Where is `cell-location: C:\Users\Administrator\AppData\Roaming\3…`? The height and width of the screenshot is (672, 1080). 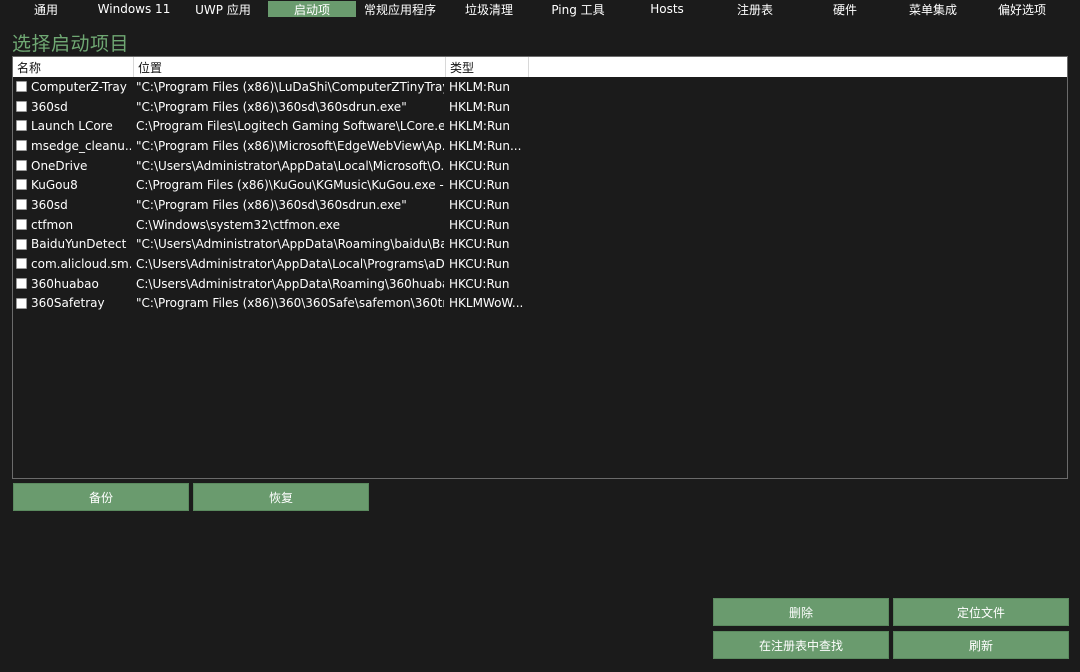 cell-location: C:\Users\Administrator\AppData\Roaming\3… is located at coordinates (290, 283).